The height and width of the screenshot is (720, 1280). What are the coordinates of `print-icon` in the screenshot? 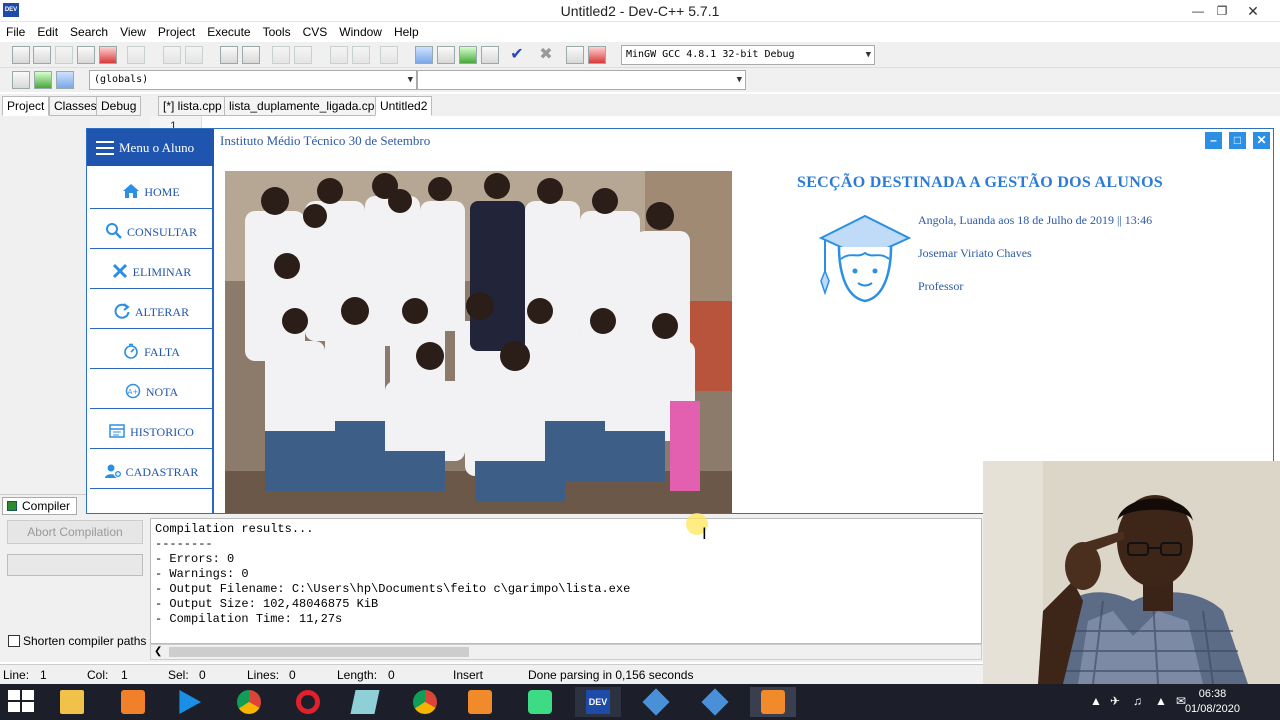 It's located at (136, 55).